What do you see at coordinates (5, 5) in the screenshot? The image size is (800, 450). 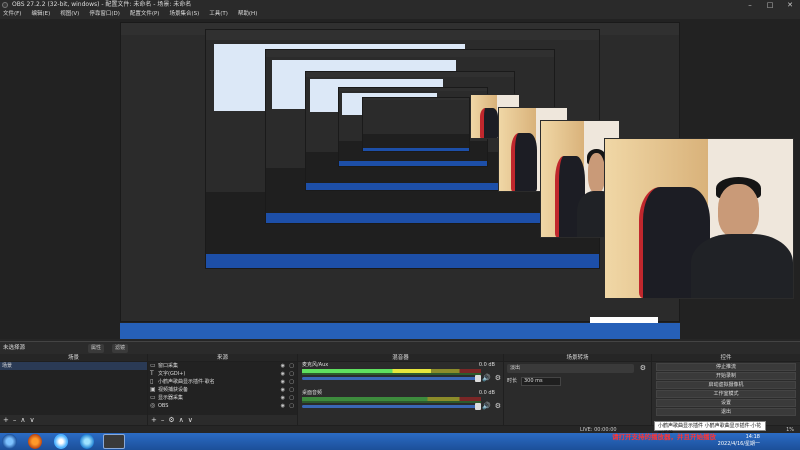 I see `obs-logo-icon` at bounding box center [5, 5].